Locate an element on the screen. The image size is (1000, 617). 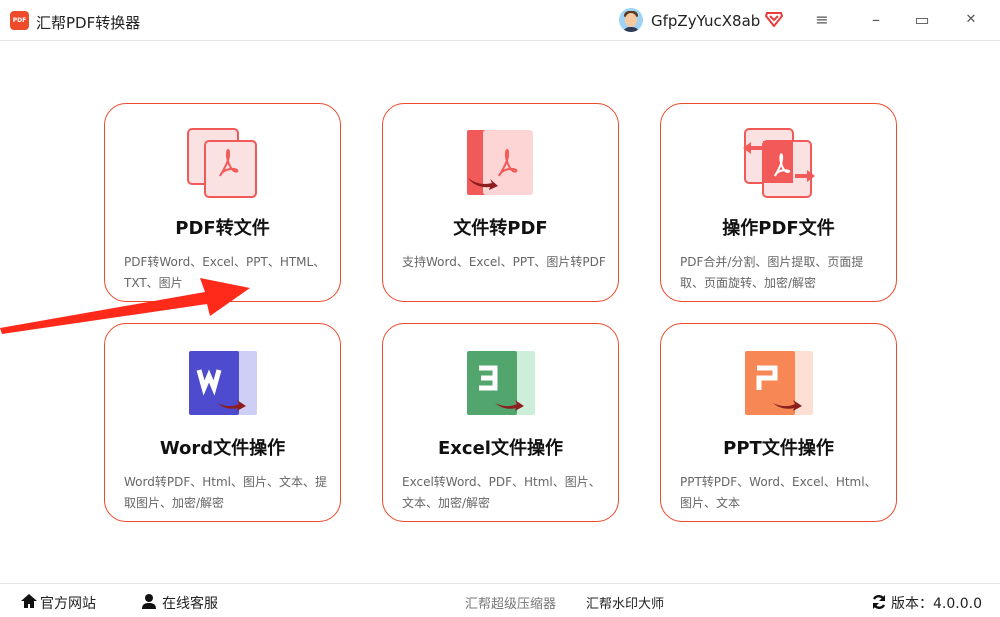
card-desc: PPT转PDF、Word、Excel、Html、图片、文本 is located at coordinates (778, 492).